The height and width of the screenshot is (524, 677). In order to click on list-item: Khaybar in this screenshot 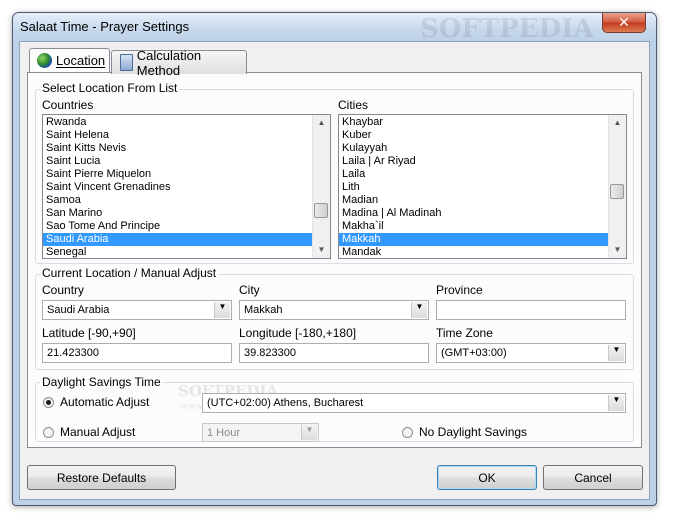, I will do `click(473, 122)`.